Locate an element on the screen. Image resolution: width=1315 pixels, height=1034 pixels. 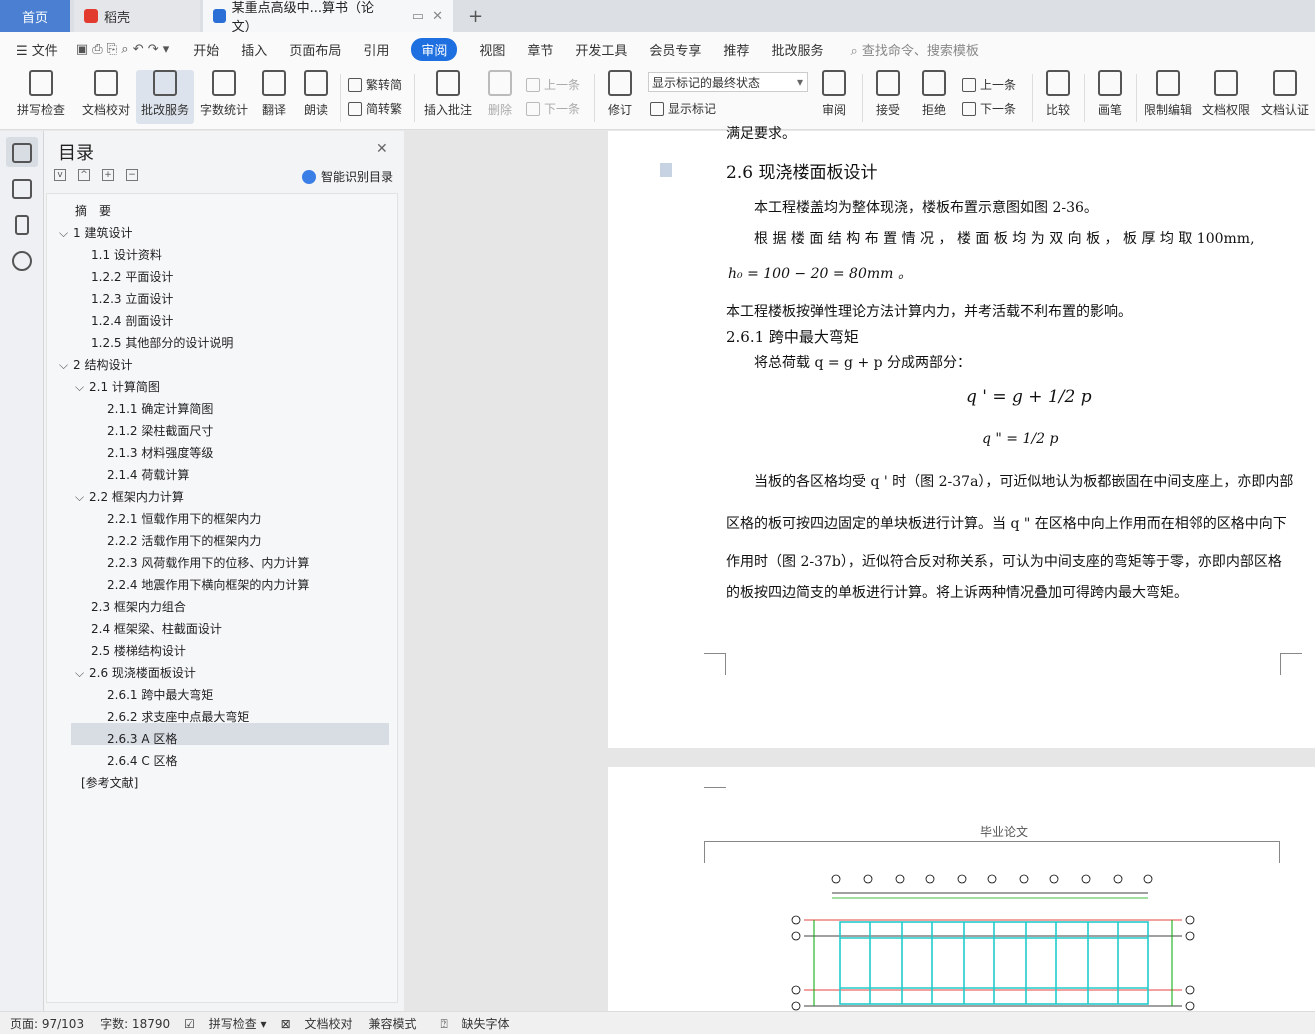
toc-item: 2.6.3 A 区格 is located at coordinates (142, 739).